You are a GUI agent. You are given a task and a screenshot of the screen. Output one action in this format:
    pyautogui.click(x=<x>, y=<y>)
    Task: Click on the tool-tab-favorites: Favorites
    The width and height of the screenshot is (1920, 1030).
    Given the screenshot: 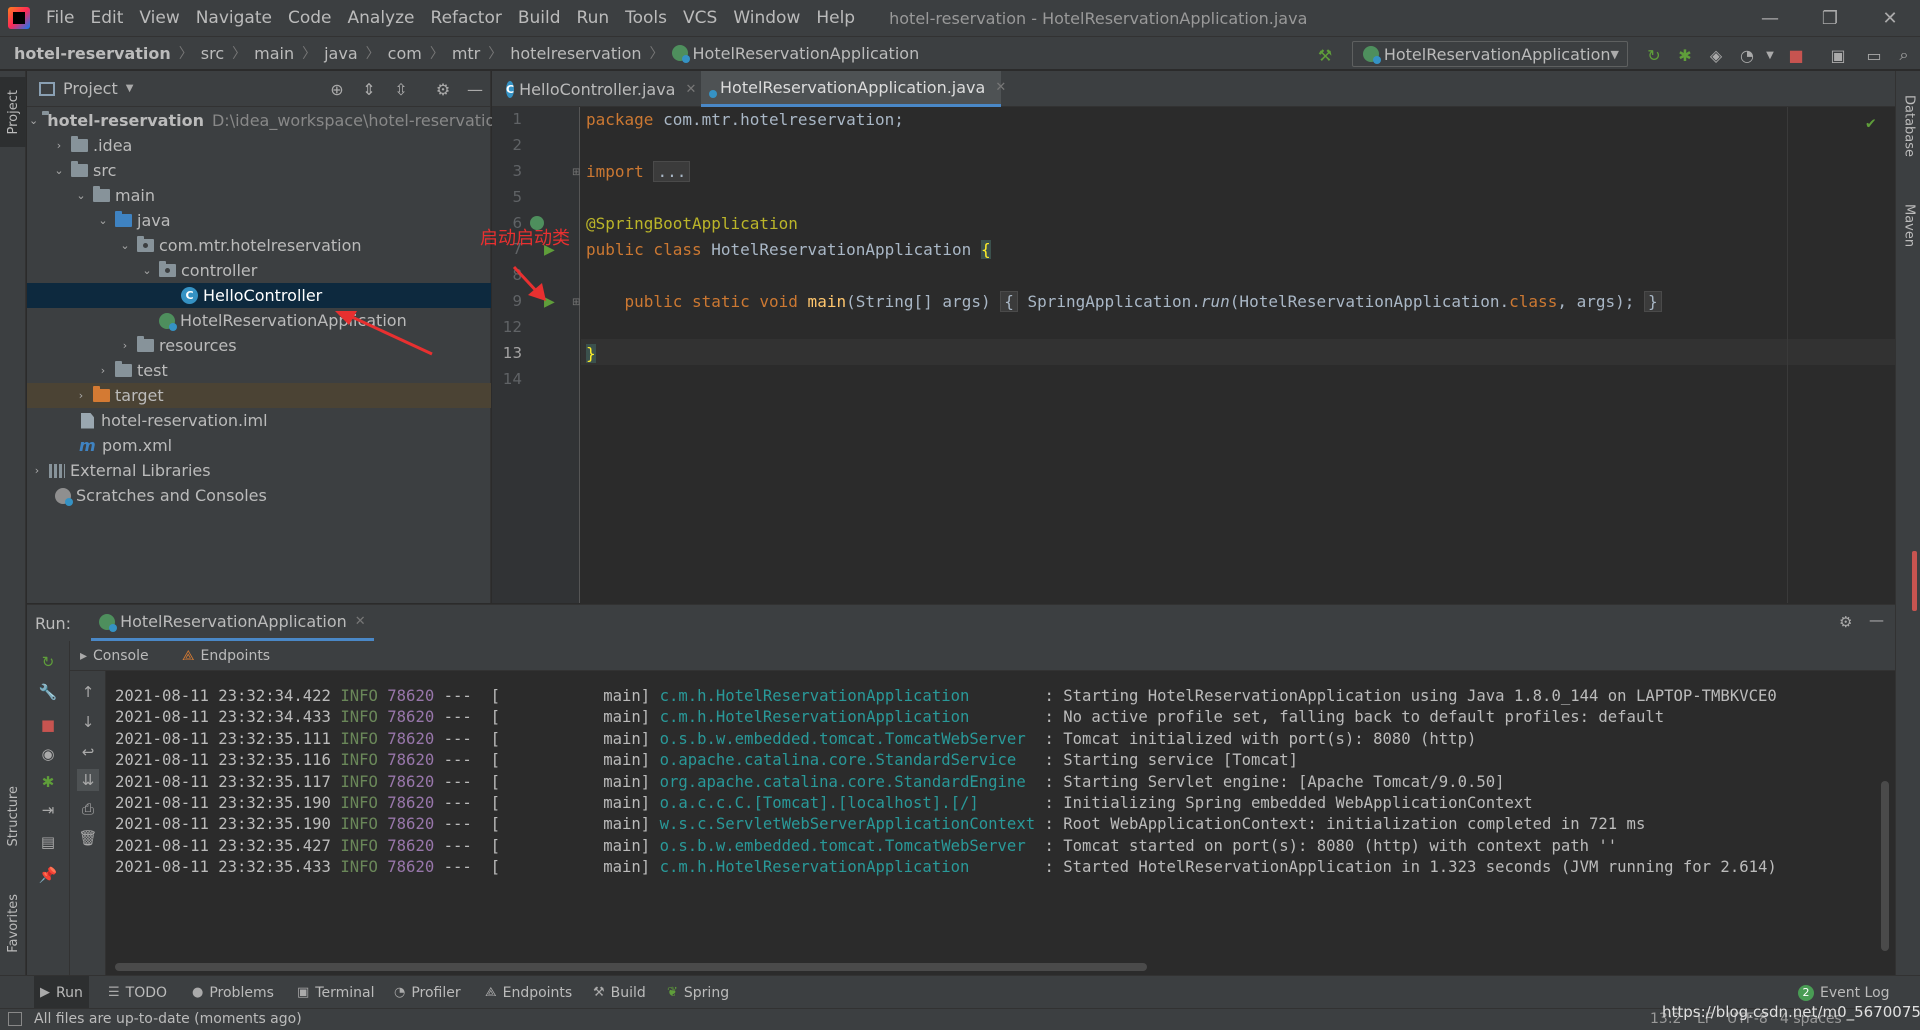 What is the action you would take?
    pyautogui.click(x=13, y=923)
    